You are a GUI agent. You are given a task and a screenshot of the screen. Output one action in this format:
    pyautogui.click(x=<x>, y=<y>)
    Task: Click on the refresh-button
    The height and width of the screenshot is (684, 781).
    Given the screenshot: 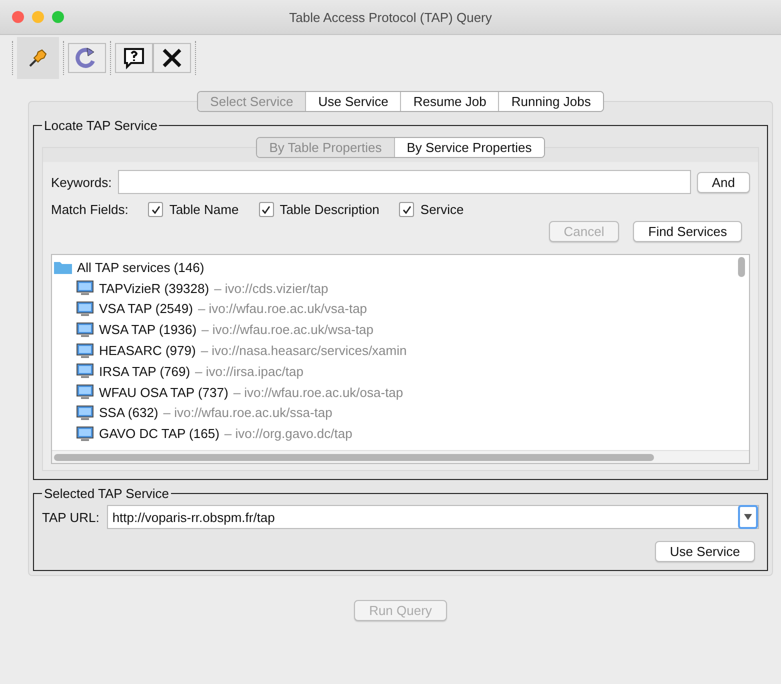 What is the action you would take?
    pyautogui.click(x=87, y=58)
    